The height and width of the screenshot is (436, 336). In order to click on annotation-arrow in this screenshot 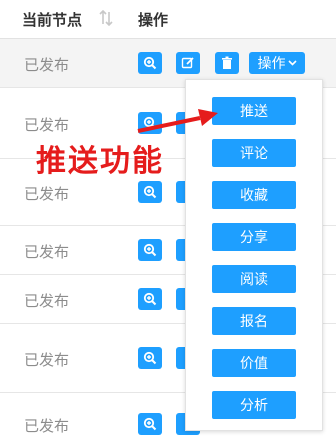, I will do `click(177, 121)`.